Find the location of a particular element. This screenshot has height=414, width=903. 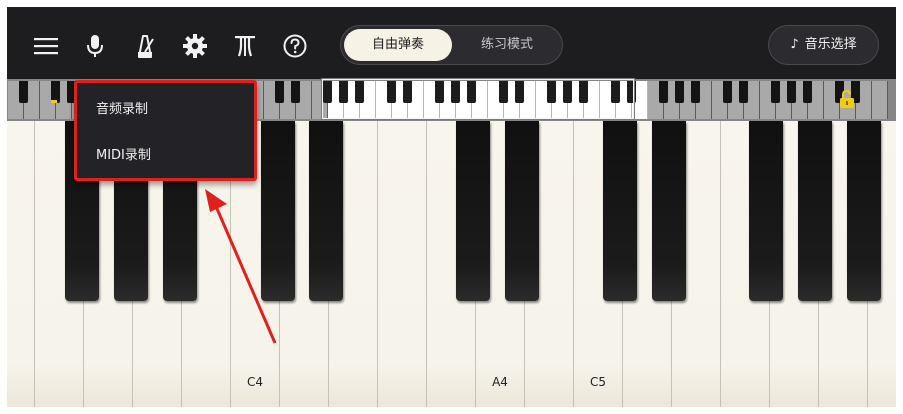

range-marker is located at coordinates (54, 101).